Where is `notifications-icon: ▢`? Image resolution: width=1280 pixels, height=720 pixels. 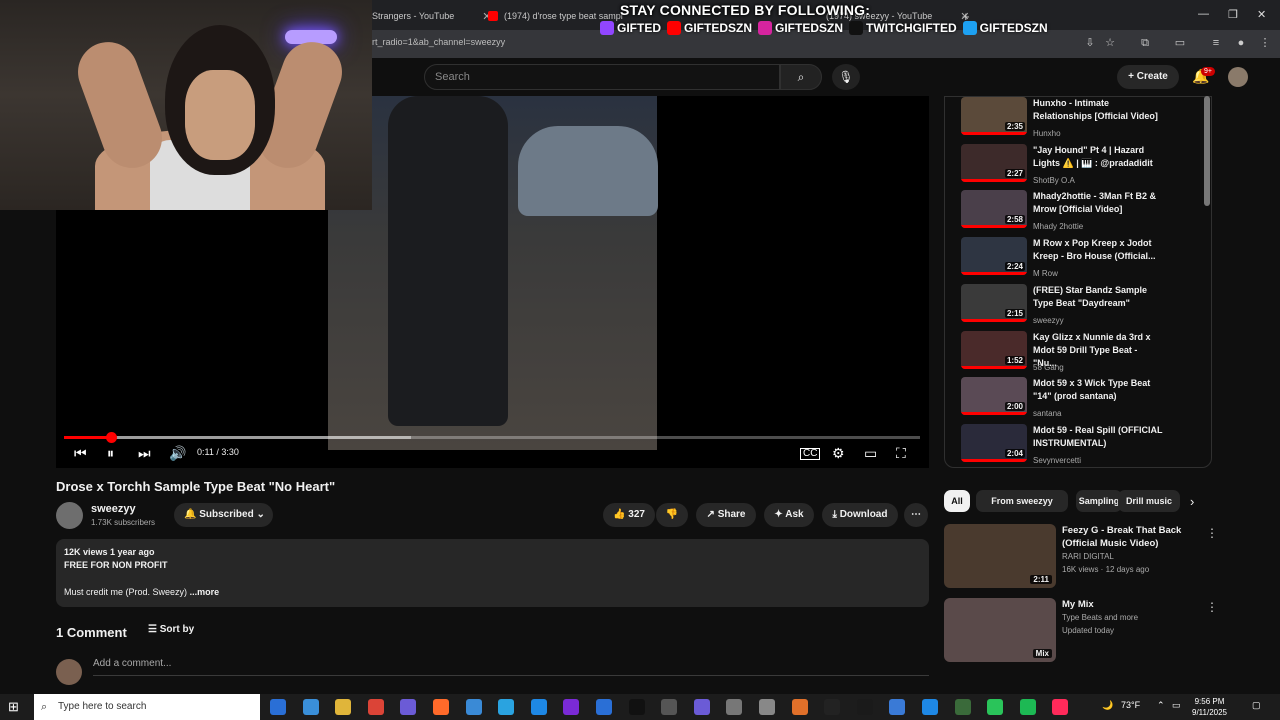
notifications-icon: ▢ is located at coordinates (1256, 705).